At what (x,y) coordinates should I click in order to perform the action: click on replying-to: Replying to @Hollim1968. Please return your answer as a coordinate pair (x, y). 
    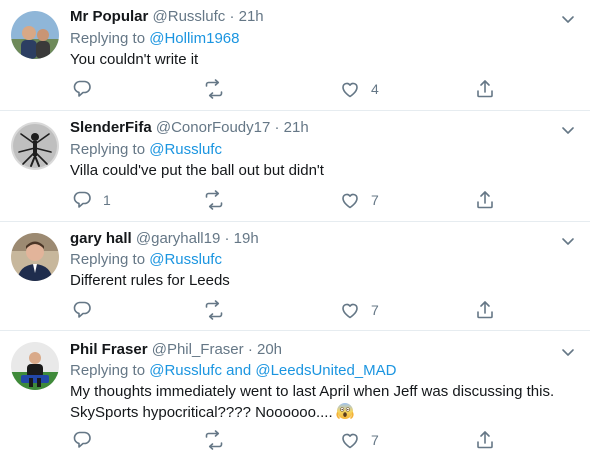
    Looking at the image, I should click on (154, 39).